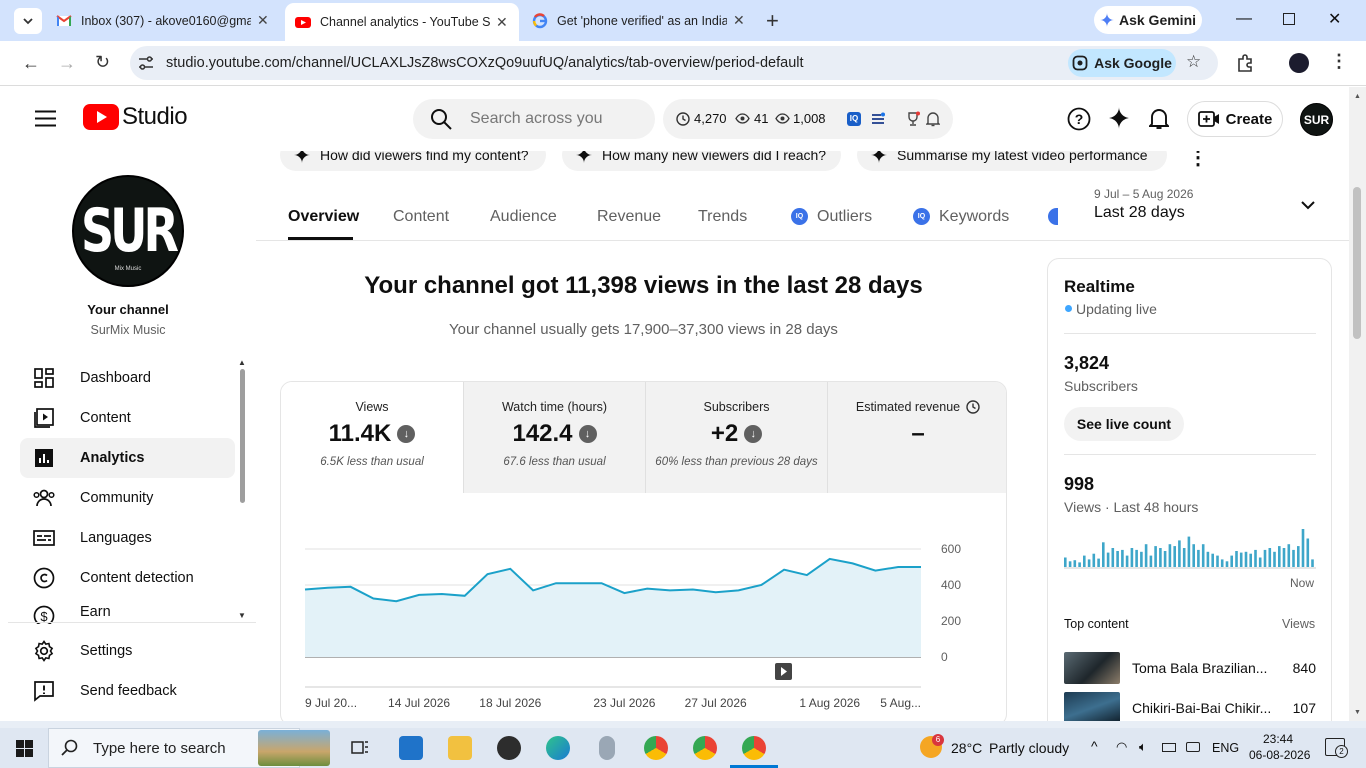  Describe the element at coordinates (1334, 19) in the screenshot. I see `window-close-button: ✕` at that location.